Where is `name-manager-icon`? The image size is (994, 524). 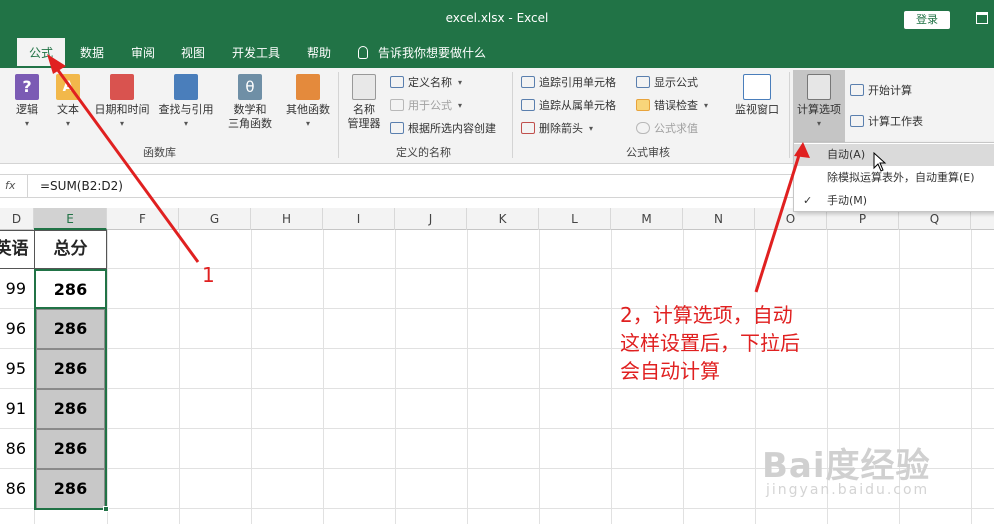
name-manager-icon is located at coordinates (364, 87).